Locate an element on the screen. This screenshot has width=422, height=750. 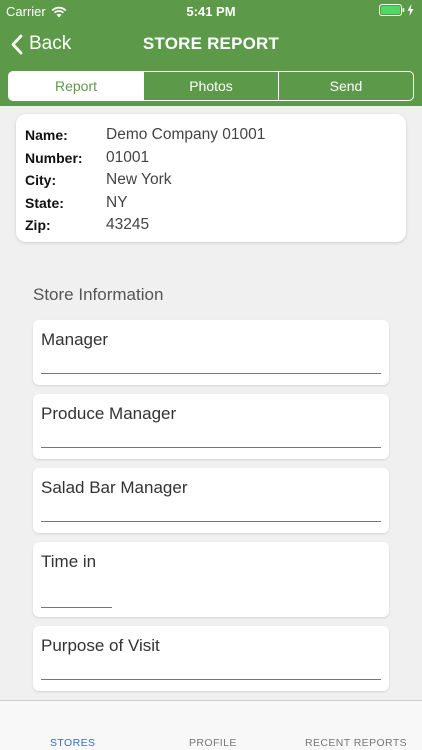
segment-report: Report is located at coordinates (76, 86).